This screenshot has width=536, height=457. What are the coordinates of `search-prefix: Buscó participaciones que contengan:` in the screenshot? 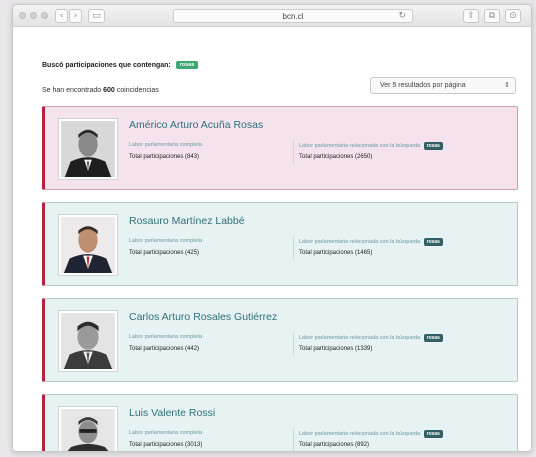 It's located at (106, 65).